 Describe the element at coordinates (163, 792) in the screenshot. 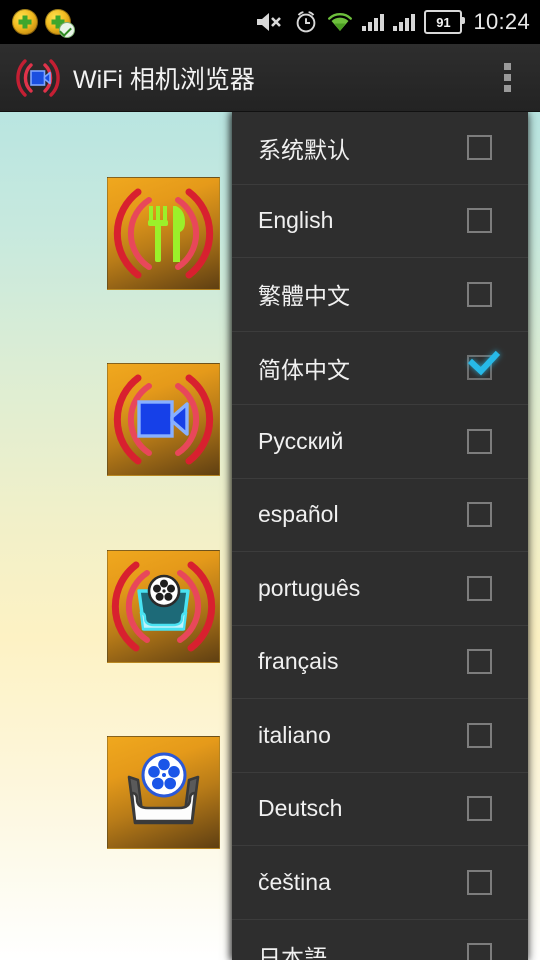

I see `film-tray-icon` at that location.